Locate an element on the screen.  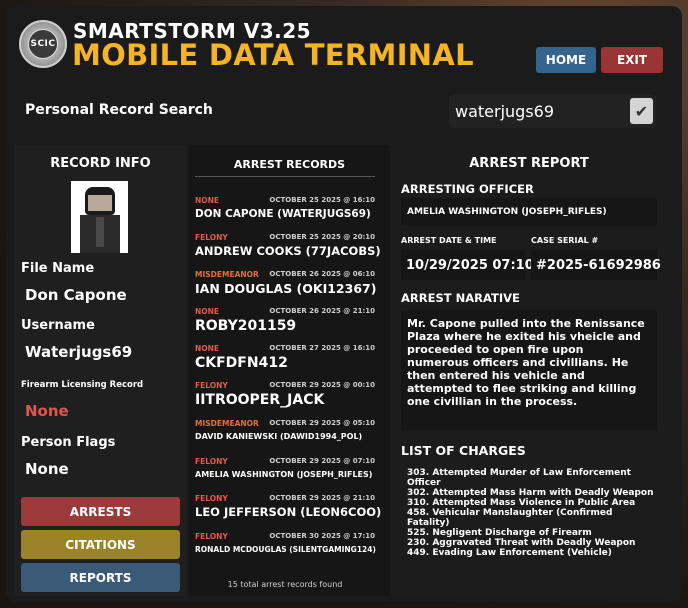
person-flags-value: None is located at coordinates (47, 469).